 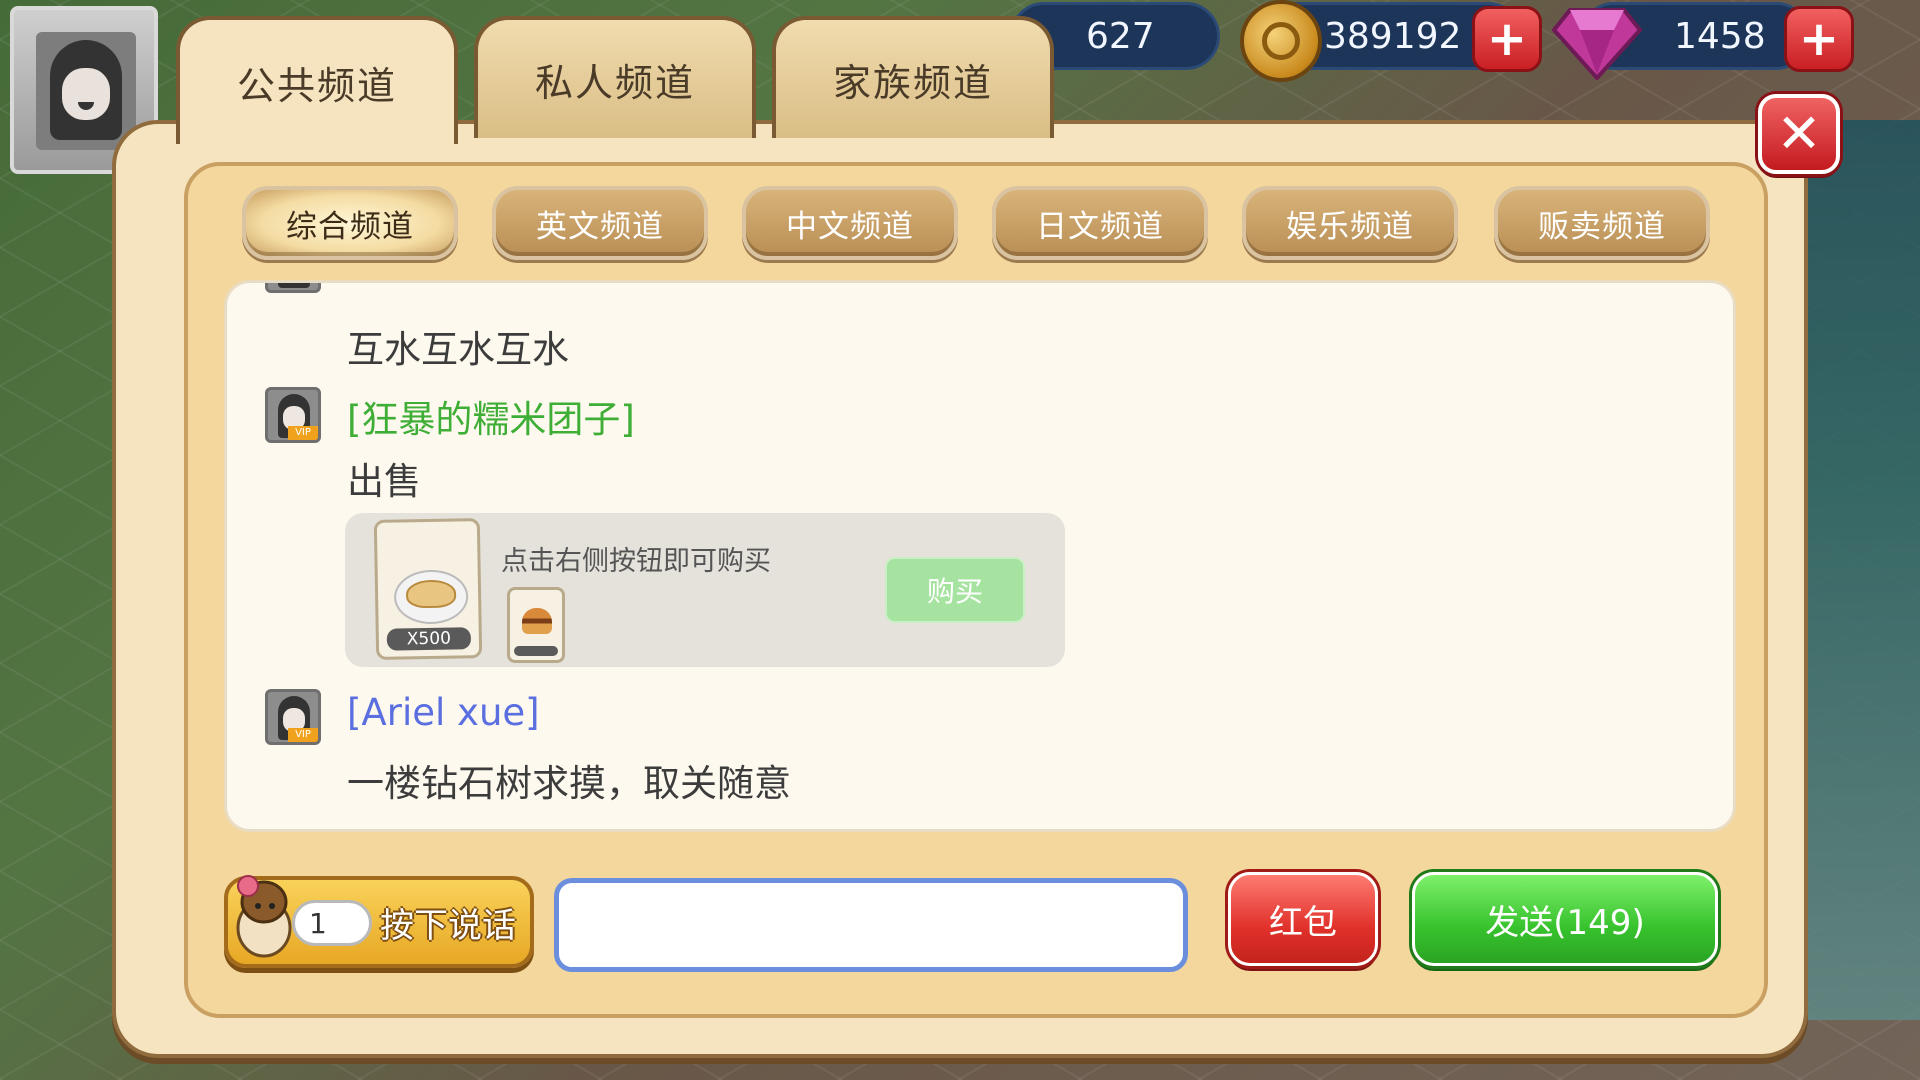 What do you see at coordinates (1303, 922) in the screenshot?
I see `red-packet-label: 红包` at bounding box center [1303, 922].